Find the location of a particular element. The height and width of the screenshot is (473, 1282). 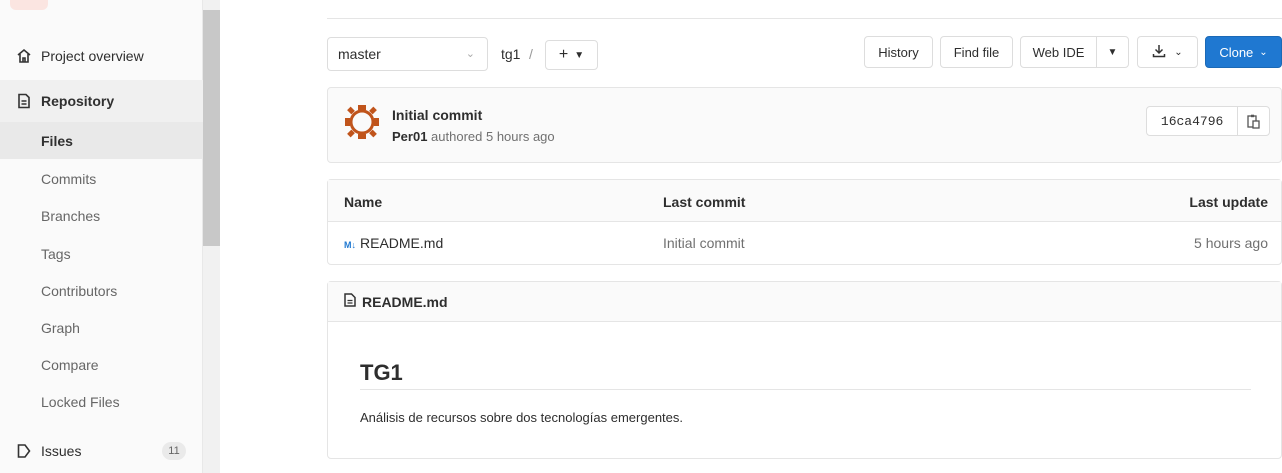

branch-name: master is located at coordinates (359, 54).